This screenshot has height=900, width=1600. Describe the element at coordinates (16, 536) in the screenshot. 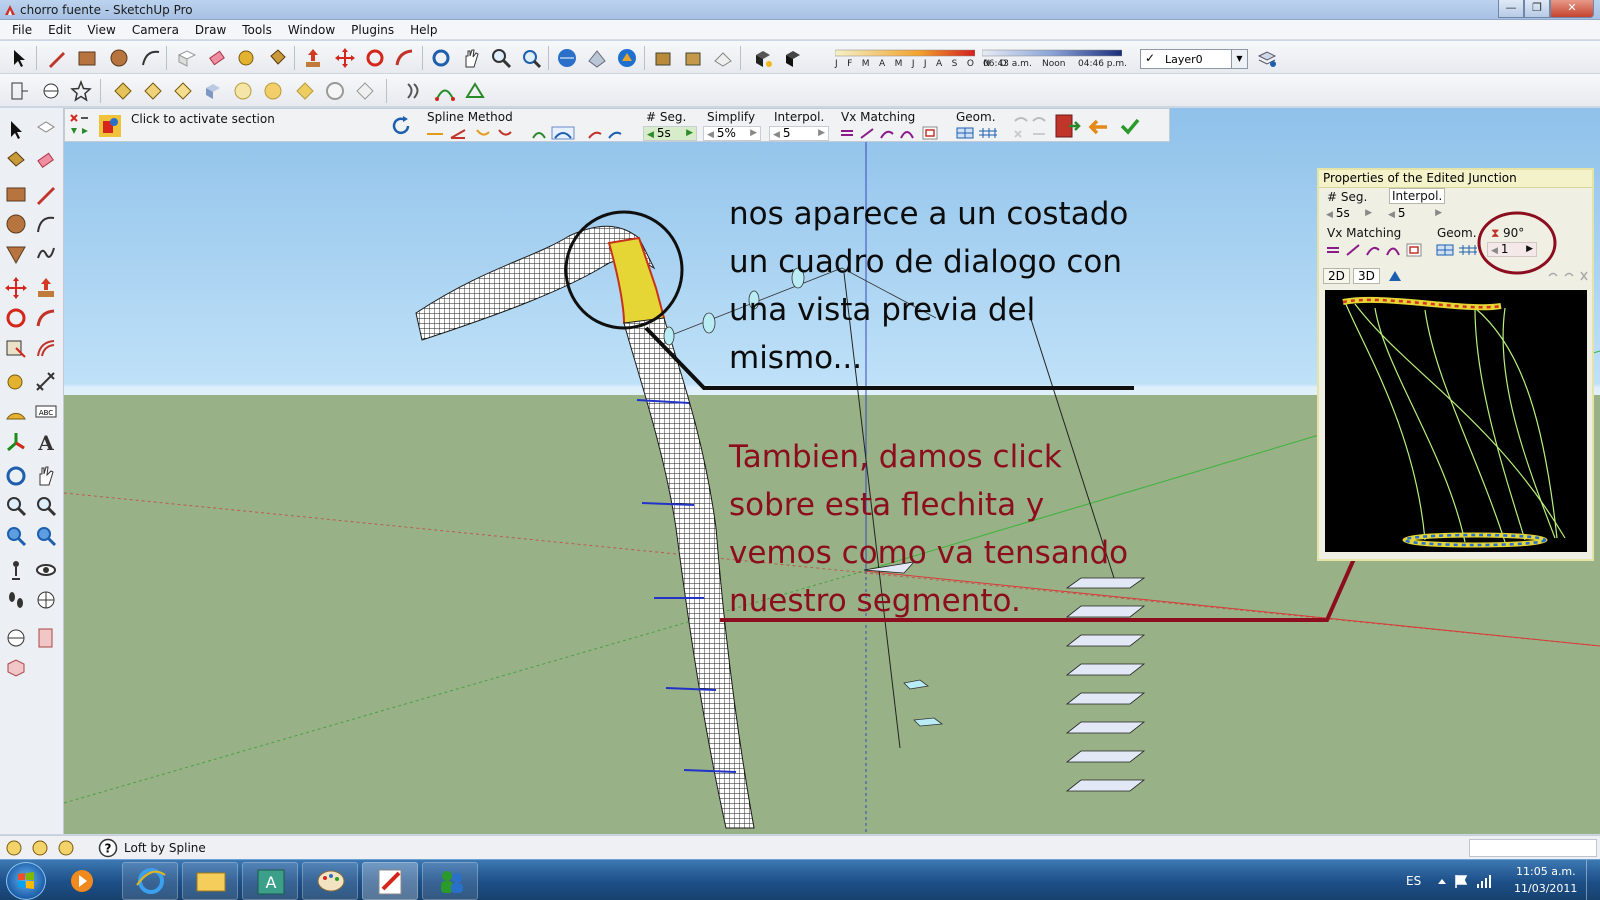

I see `previous-view-icon` at that location.